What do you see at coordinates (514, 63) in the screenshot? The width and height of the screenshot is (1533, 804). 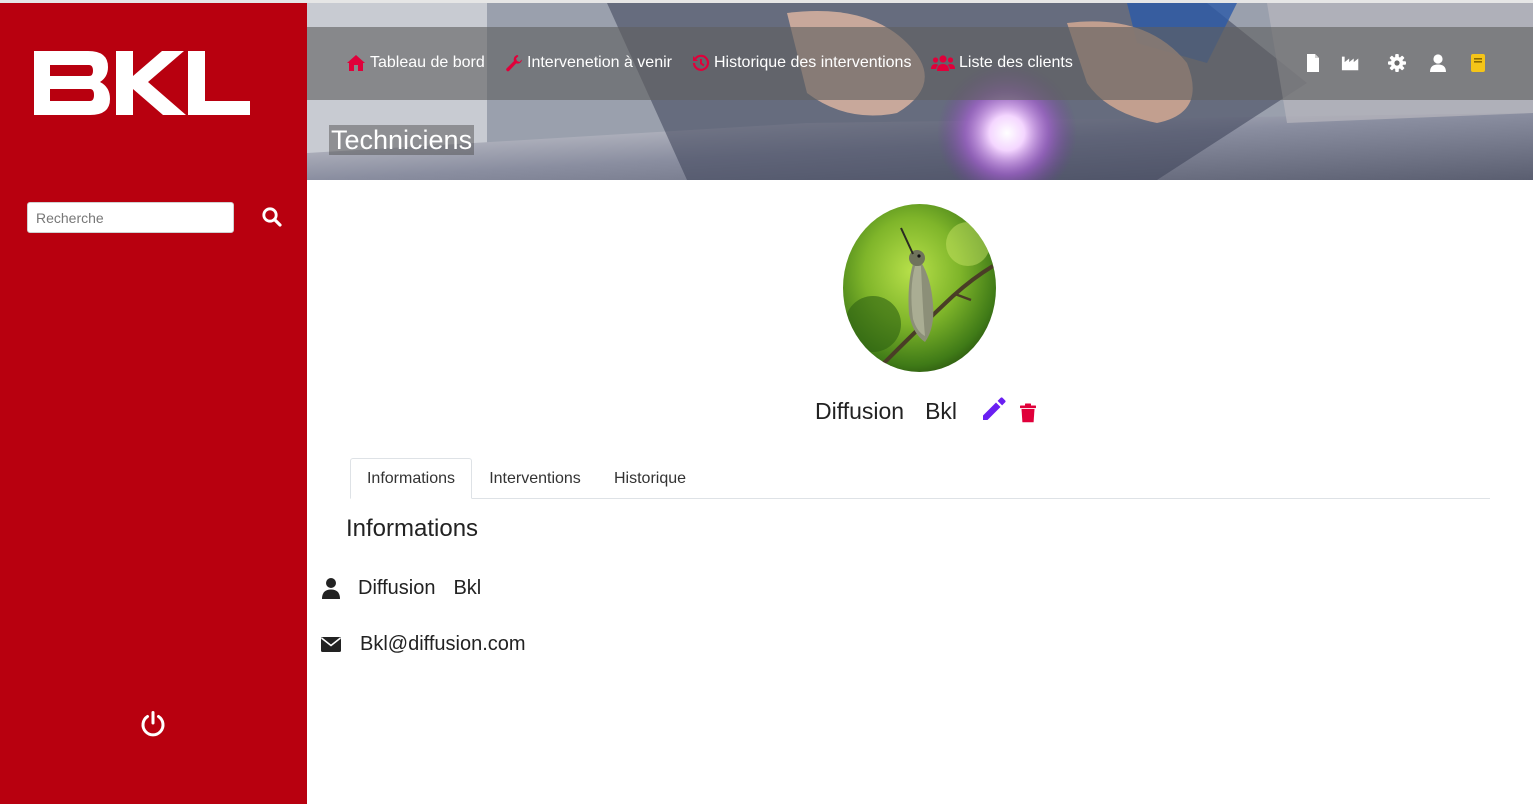 I see `wrench-icon` at bounding box center [514, 63].